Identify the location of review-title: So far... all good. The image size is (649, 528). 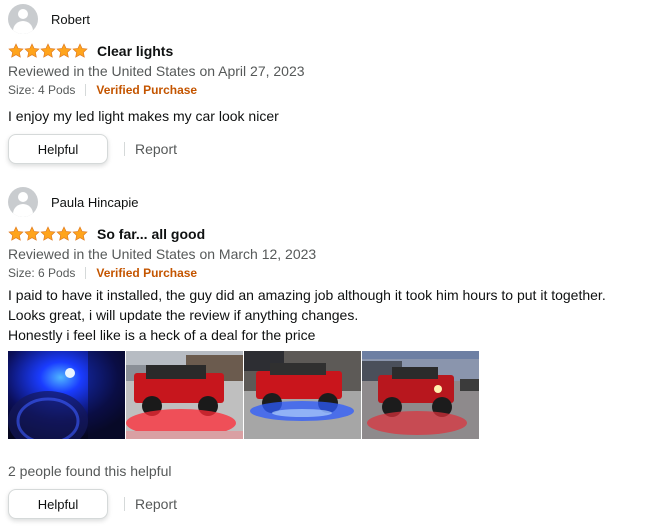
(151, 234).